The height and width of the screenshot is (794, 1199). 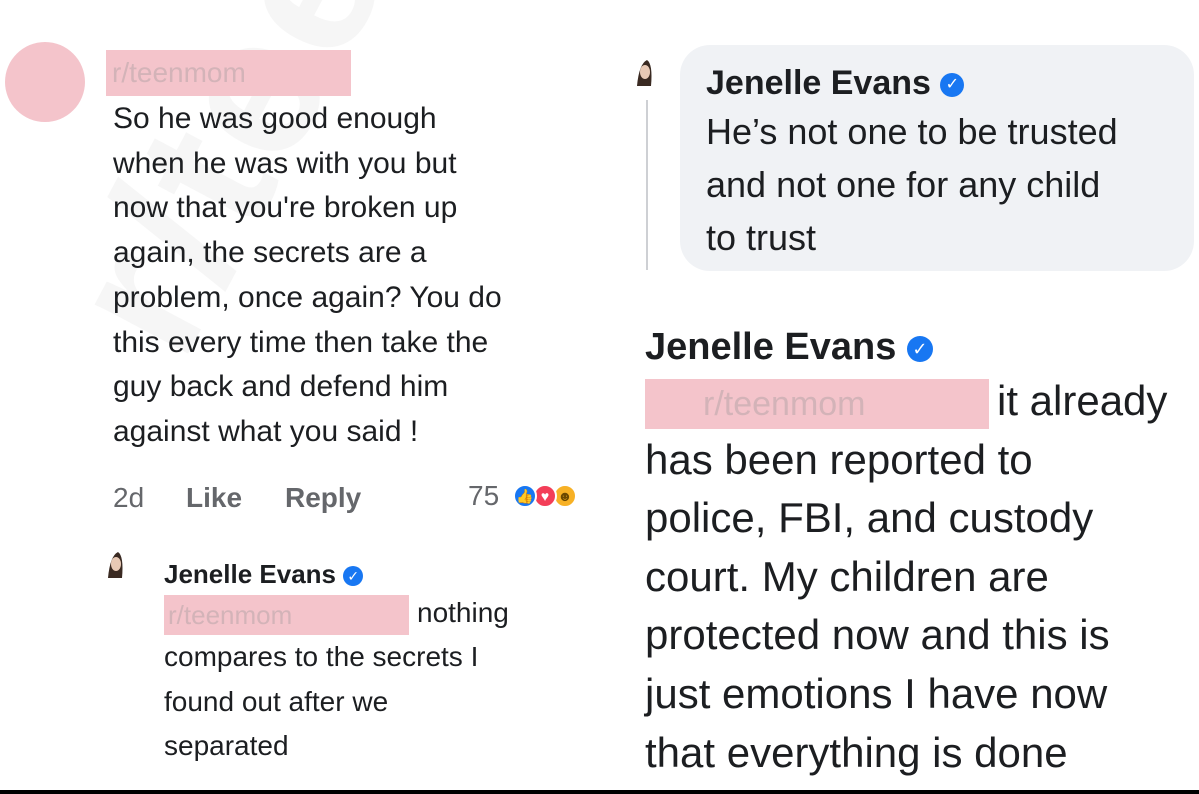 I want to click on like-icon: 👍, so click(x=525, y=496).